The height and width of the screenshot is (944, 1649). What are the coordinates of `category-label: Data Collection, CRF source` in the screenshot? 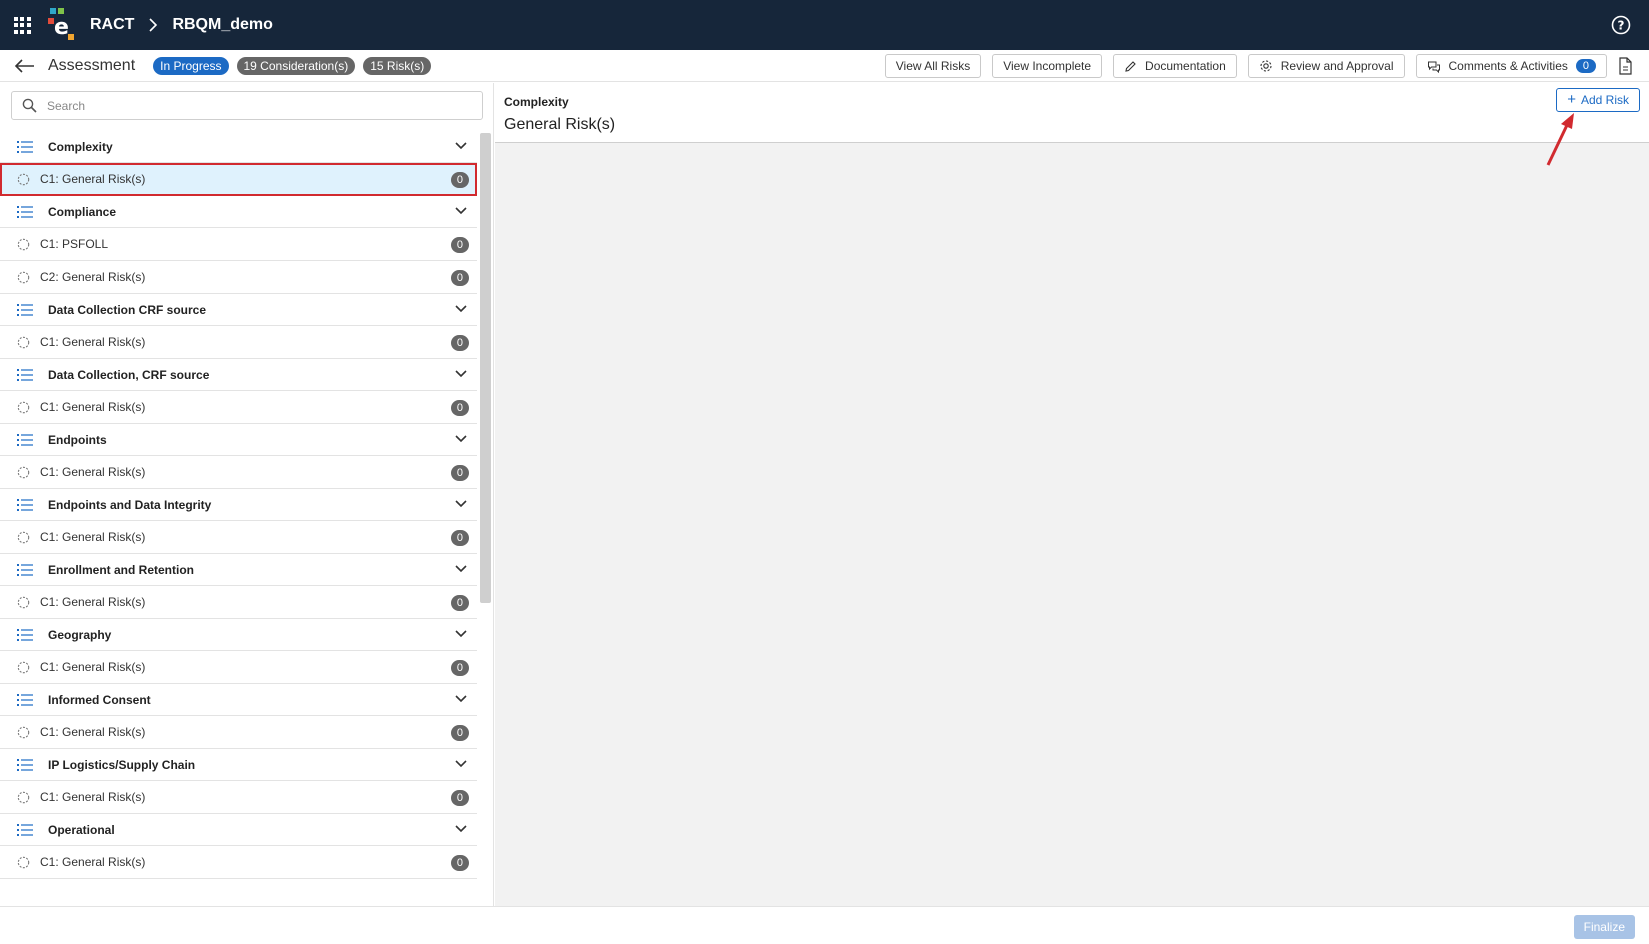 It's located at (129, 374).